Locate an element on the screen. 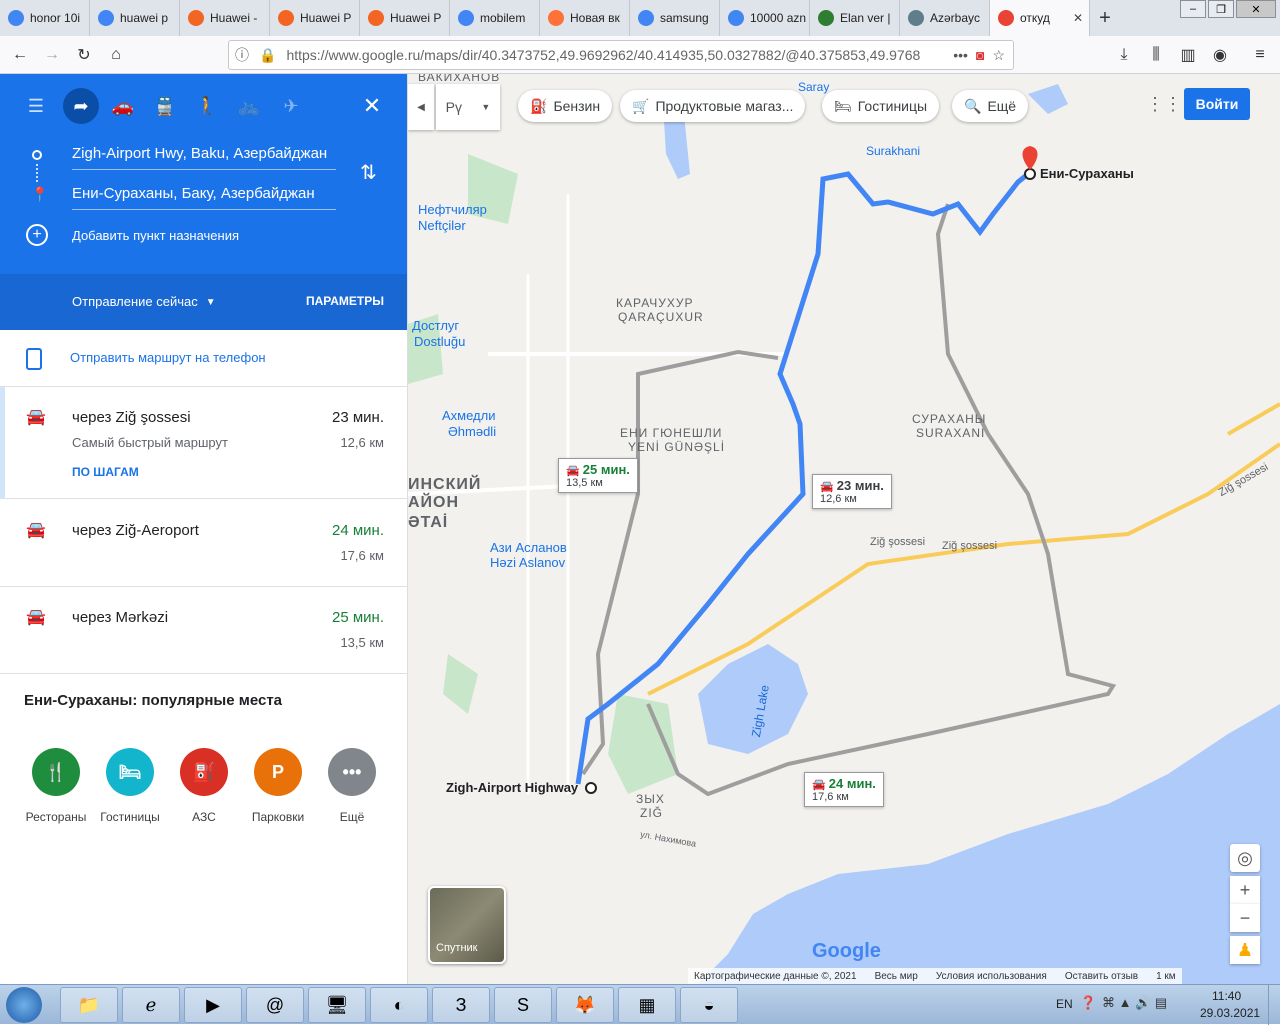 The height and width of the screenshot is (1025, 1280). browser-tab: mobilem is located at coordinates (495, 18).